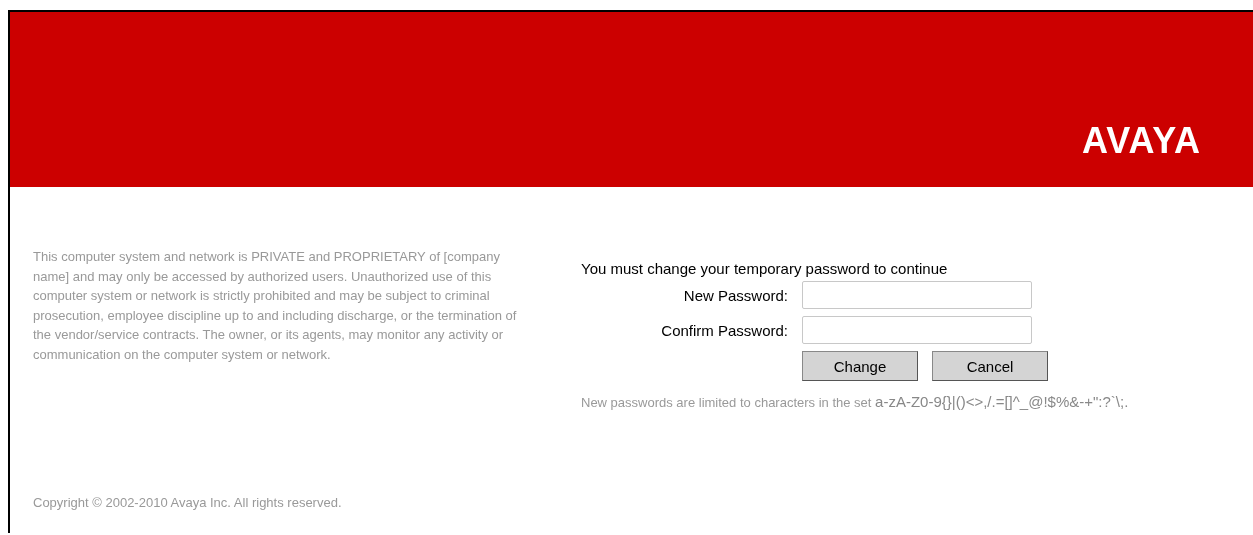  What do you see at coordinates (724, 330) in the screenshot?
I see `field-label: Confirm Password:` at bounding box center [724, 330].